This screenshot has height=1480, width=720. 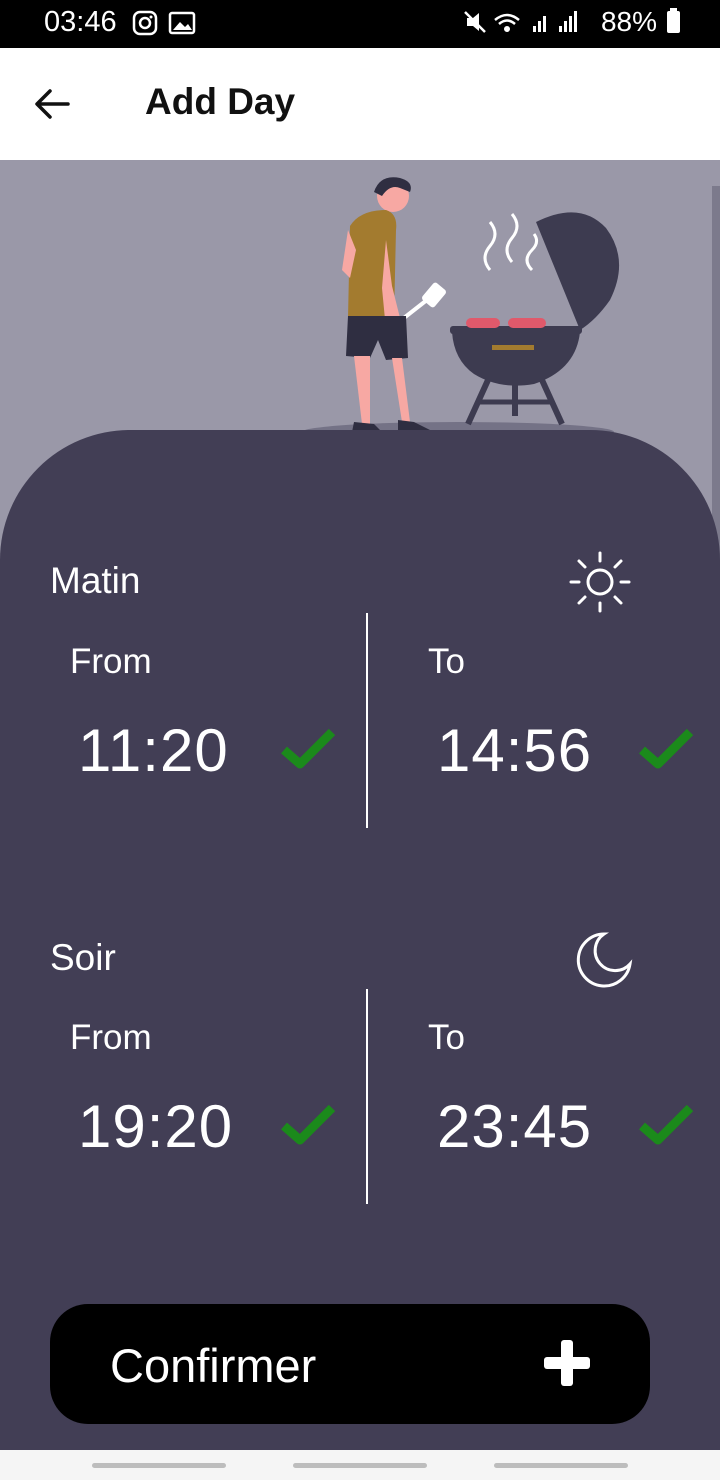 What do you see at coordinates (514, 1126) in the screenshot?
I see `evening-to-time: 23:45` at bounding box center [514, 1126].